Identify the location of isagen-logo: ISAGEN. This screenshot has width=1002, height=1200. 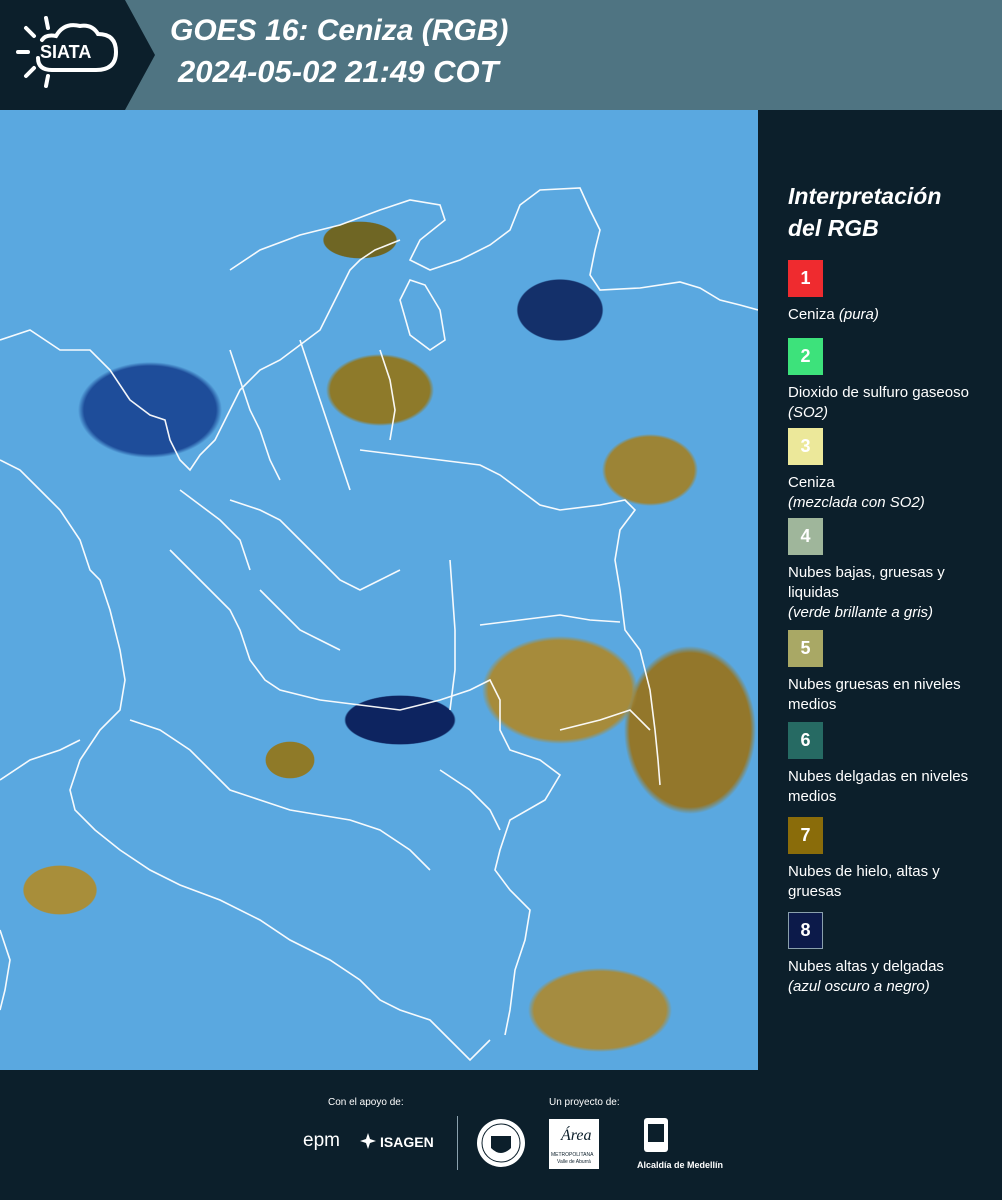
(407, 1142).